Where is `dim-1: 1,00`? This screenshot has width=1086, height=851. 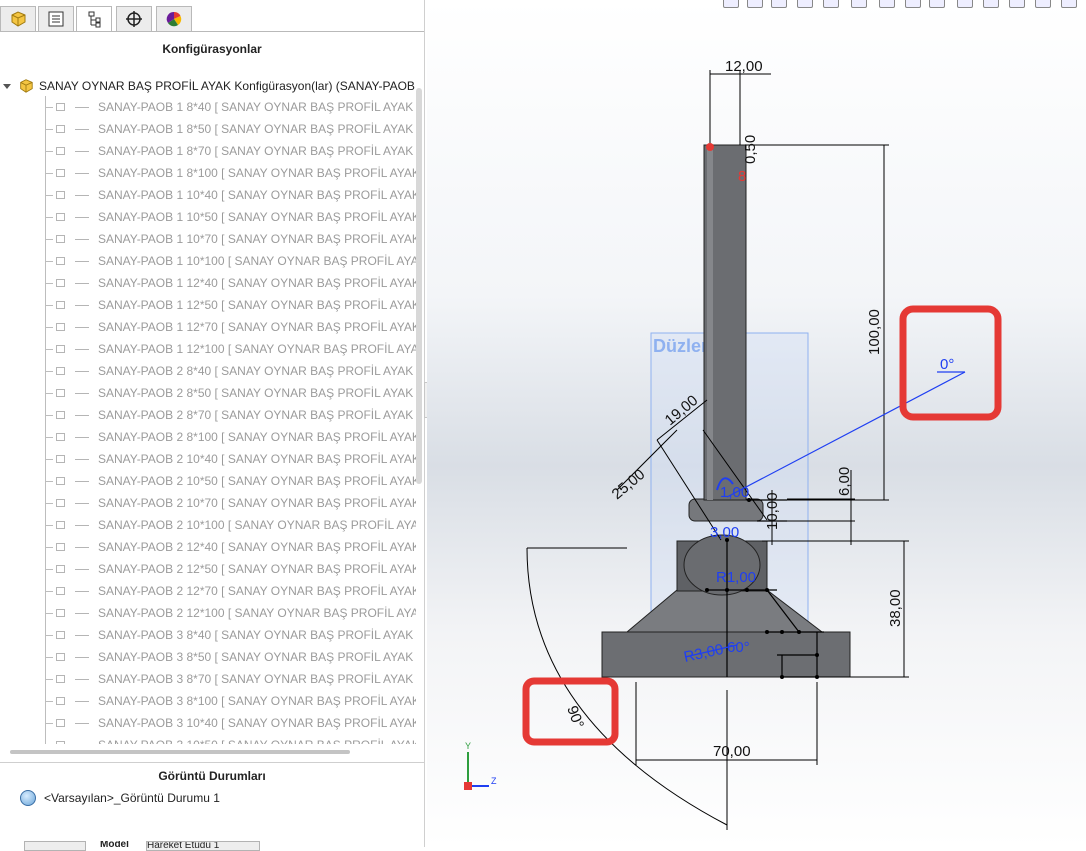 dim-1: 1,00 is located at coordinates (734, 492).